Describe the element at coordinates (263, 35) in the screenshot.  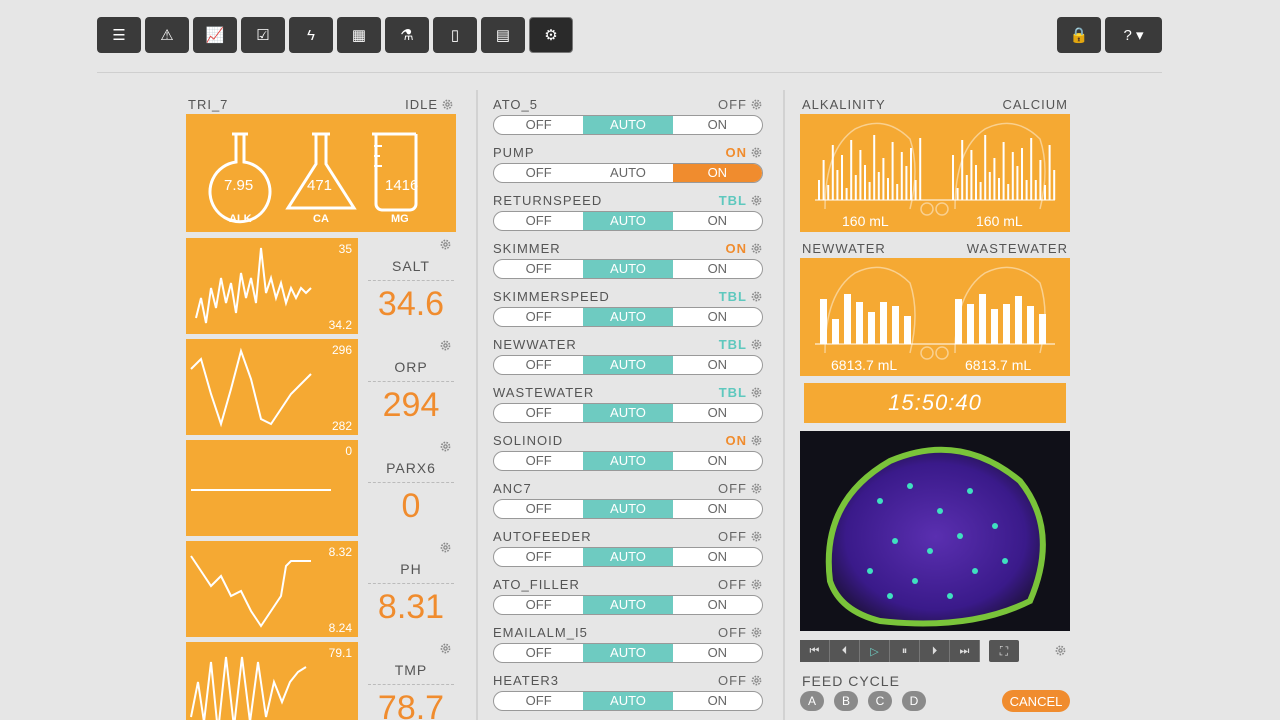
I see `checklist-button: ☑` at that location.